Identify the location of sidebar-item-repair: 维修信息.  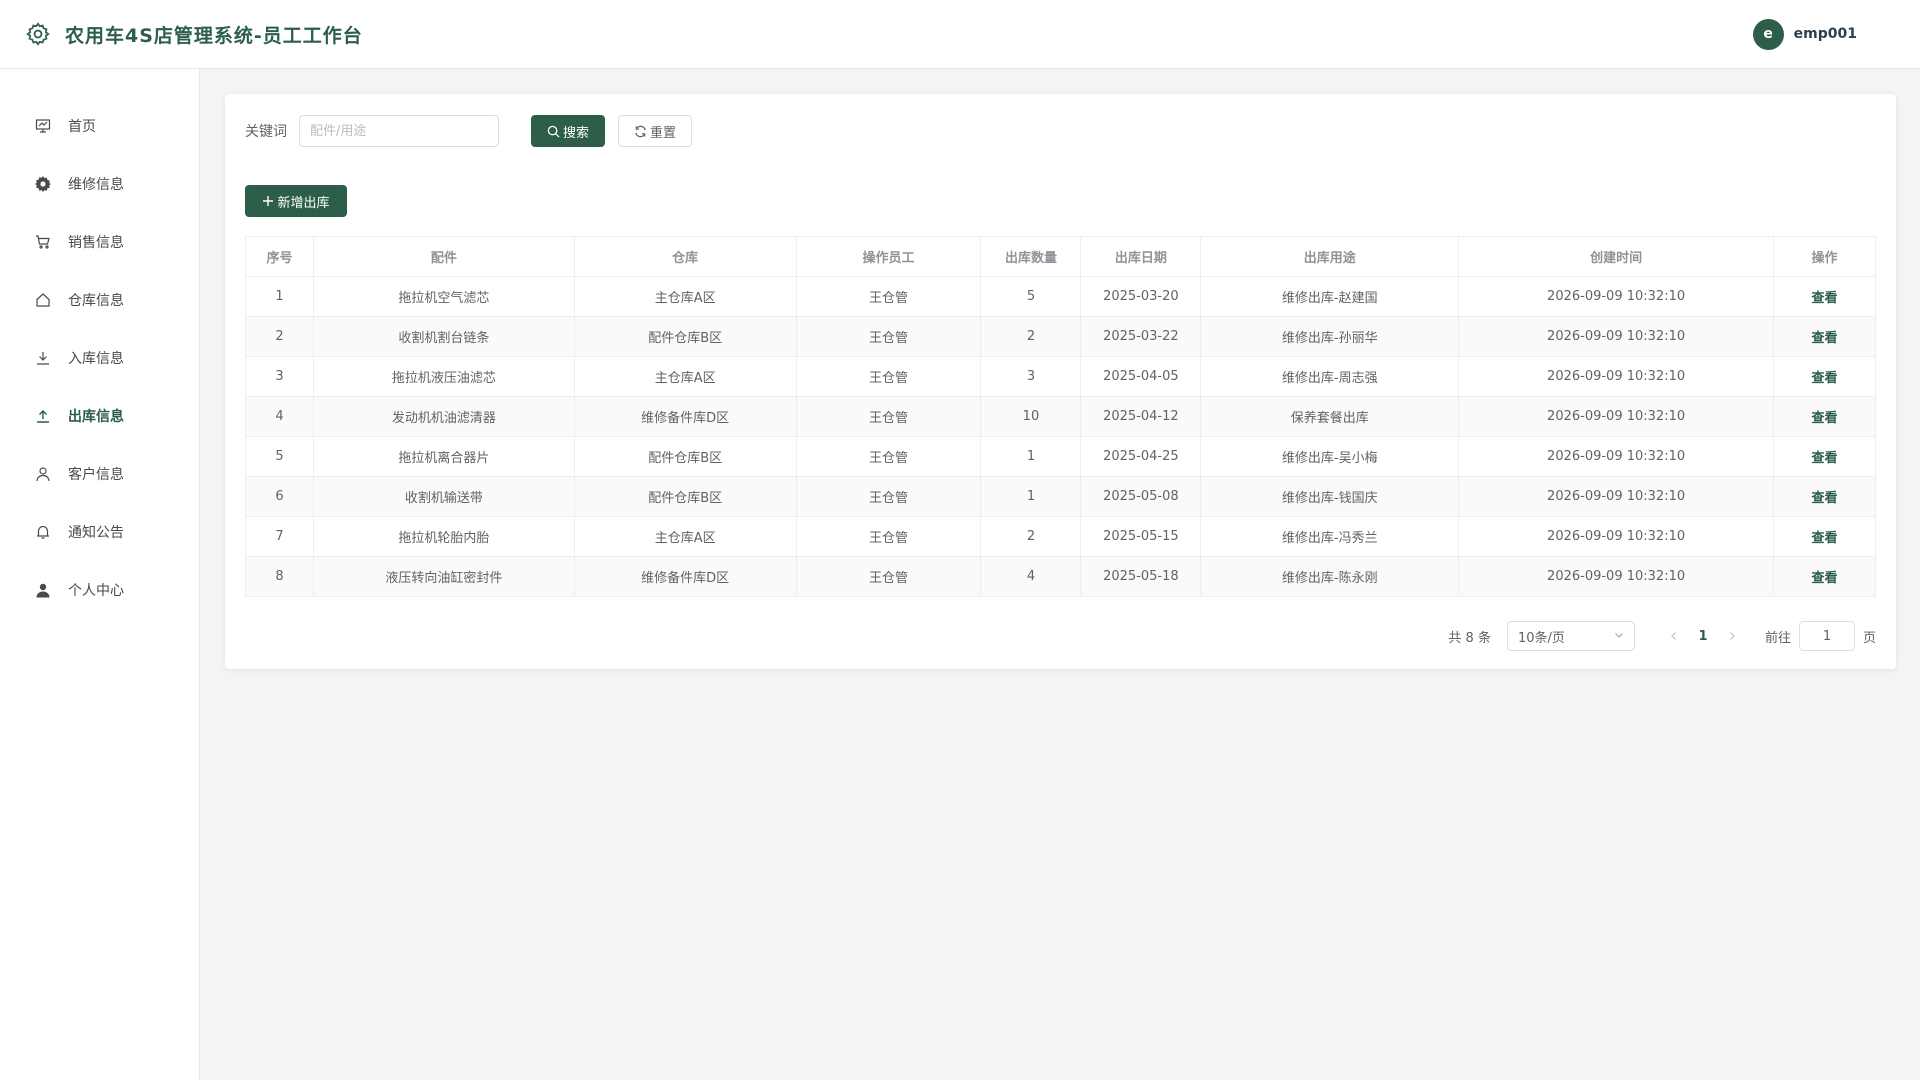
(99, 184).